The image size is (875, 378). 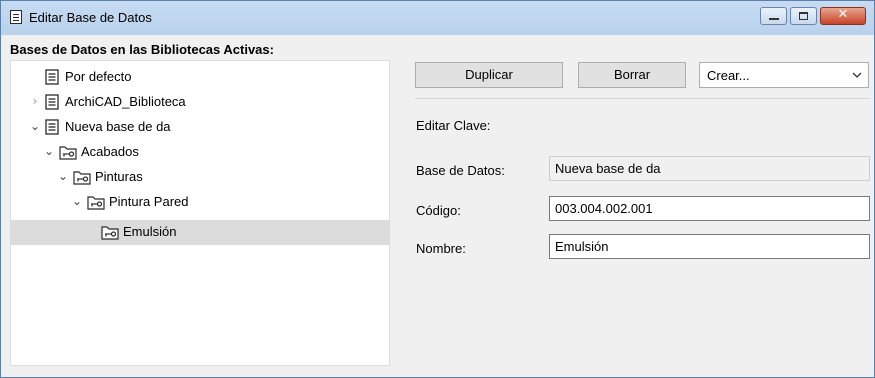 What do you see at coordinates (453, 125) in the screenshot?
I see `edit-key-heading: Editar Clave:` at bounding box center [453, 125].